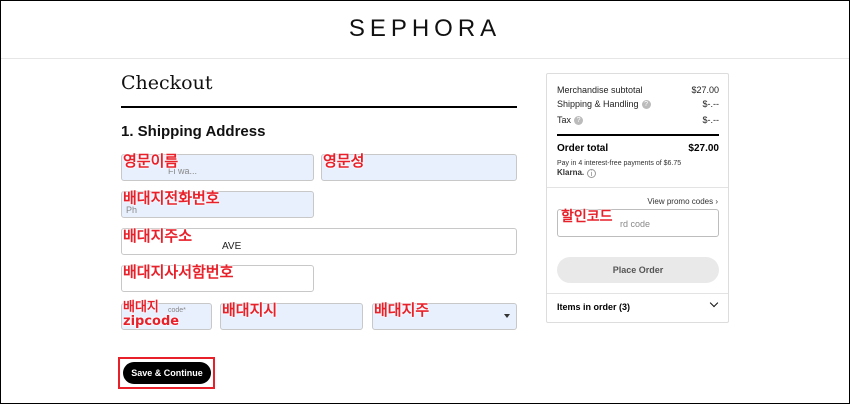 This screenshot has width=850, height=404. What do you see at coordinates (167, 373) in the screenshot?
I see `save-continue-button: Save & Continue` at bounding box center [167, 373].